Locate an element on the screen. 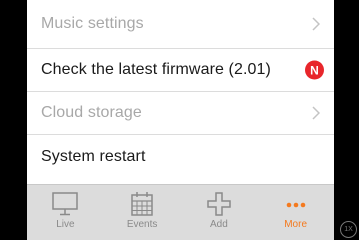  menu-item-label: Cloud storage is located at coordinates (91, 112).